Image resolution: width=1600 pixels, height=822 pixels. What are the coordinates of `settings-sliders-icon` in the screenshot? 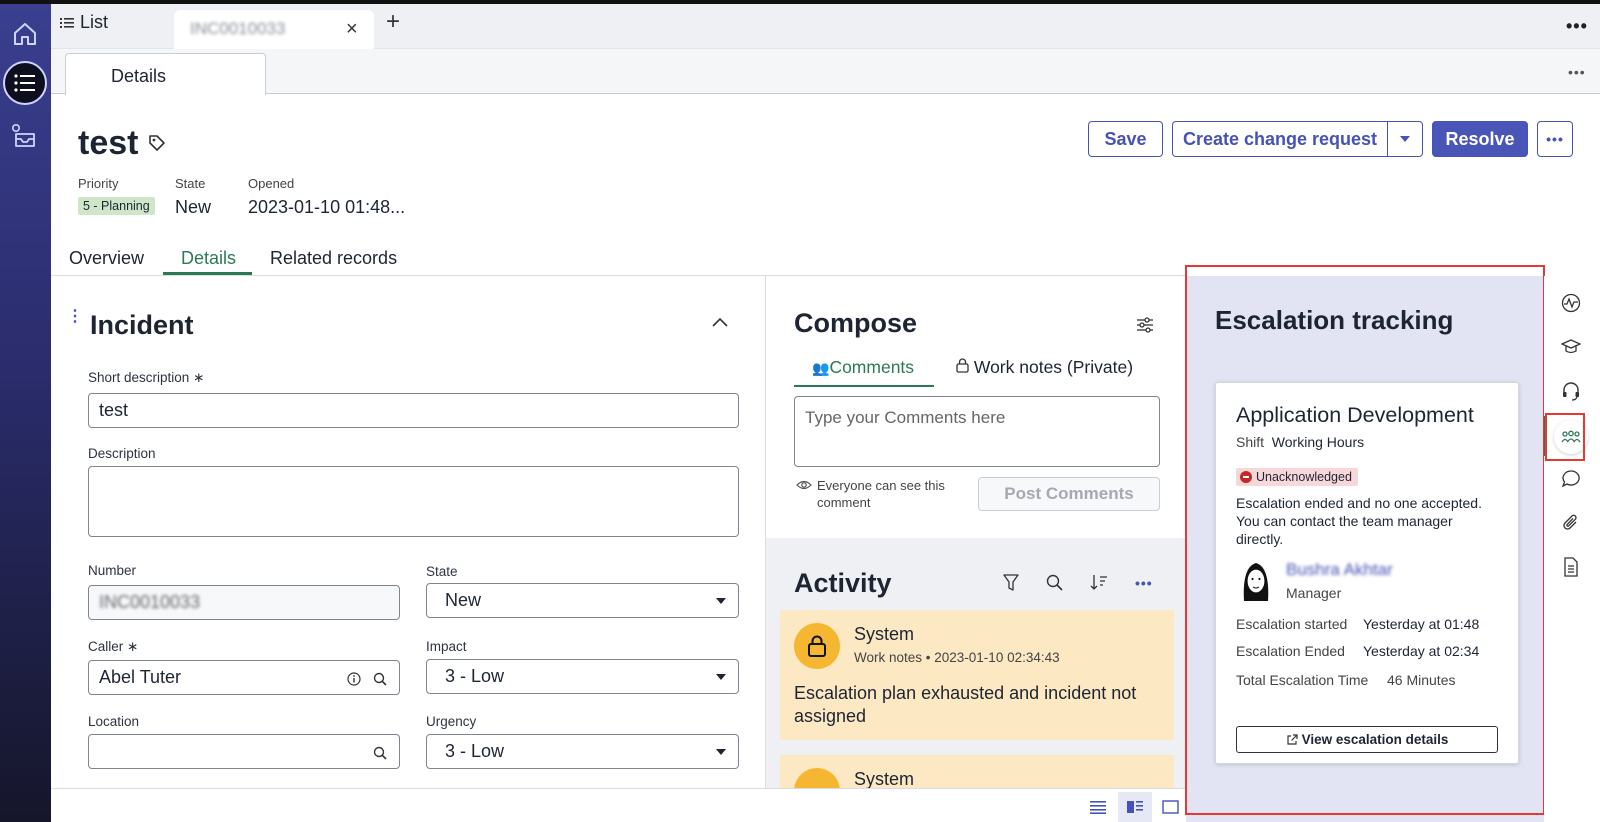 It's located at (1145, 327).